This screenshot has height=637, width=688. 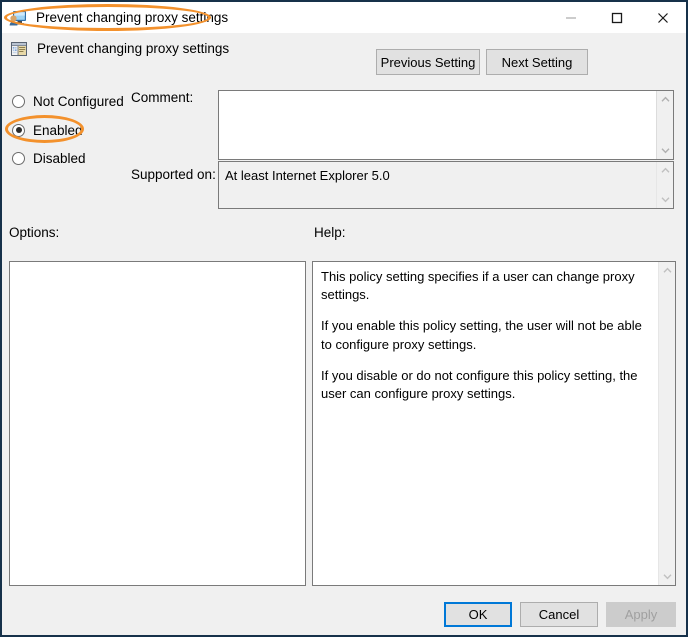 I want to click on ok-button: OK, so click(x=478, y=614).